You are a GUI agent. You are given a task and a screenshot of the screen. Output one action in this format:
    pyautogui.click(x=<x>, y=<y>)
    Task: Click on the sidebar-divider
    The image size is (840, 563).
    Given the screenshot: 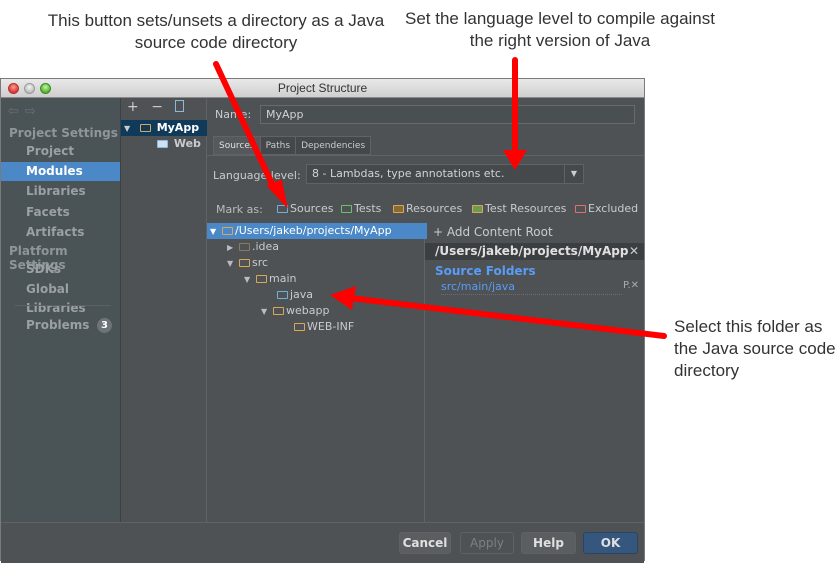 What is the action you would take?
    pyautogui.click(x=63, y=305)
    